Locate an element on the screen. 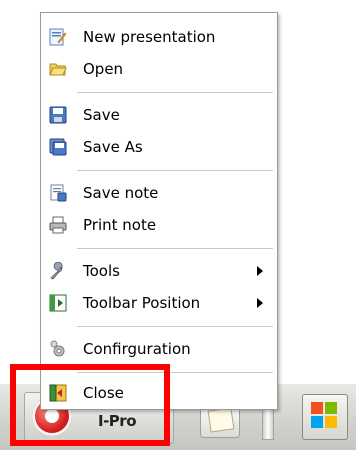 This screenshot has width=356, height=450. menu-item-save-note: Save note is located at coordinates (159, 193).